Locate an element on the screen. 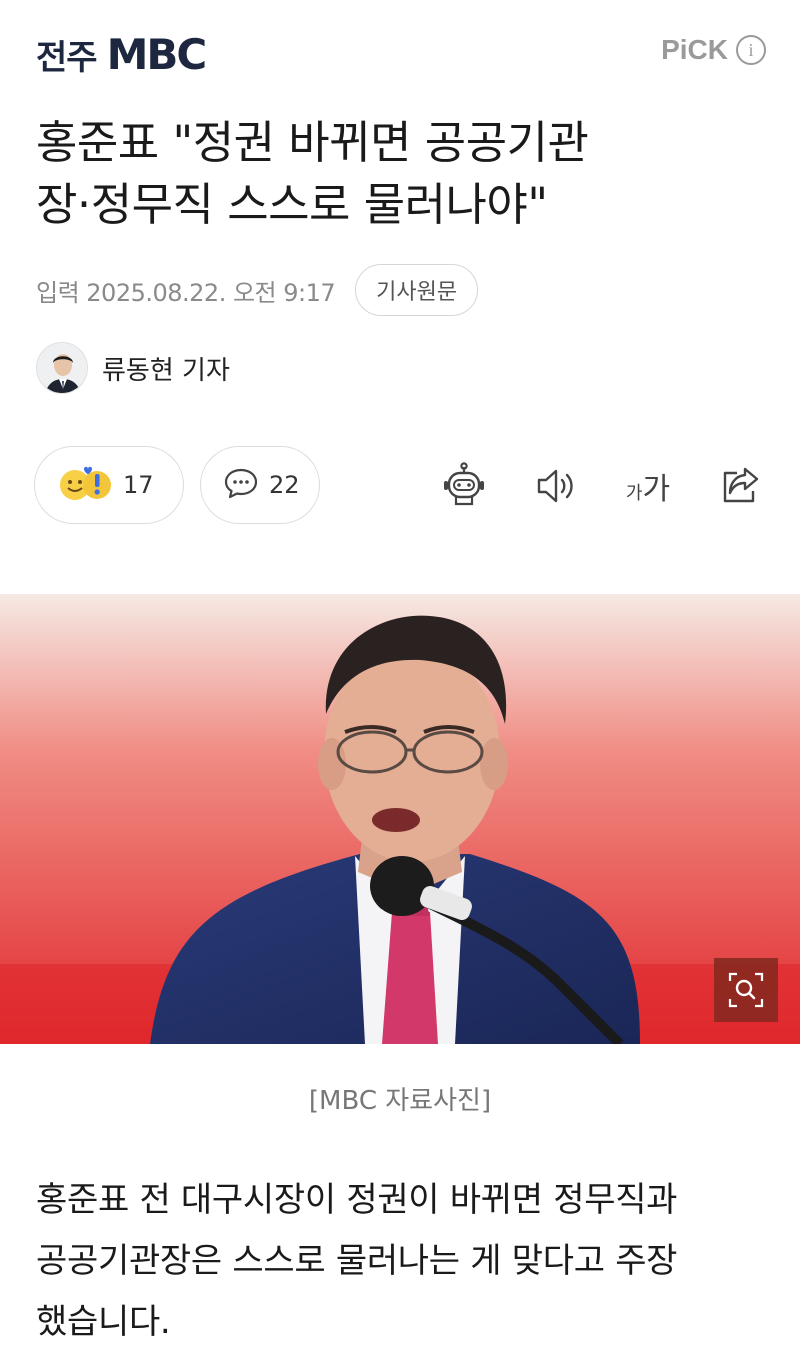 The height and width of the screenshot is (1372, 800). font-size-icon: 가가 is located at coordinates (648, 486).